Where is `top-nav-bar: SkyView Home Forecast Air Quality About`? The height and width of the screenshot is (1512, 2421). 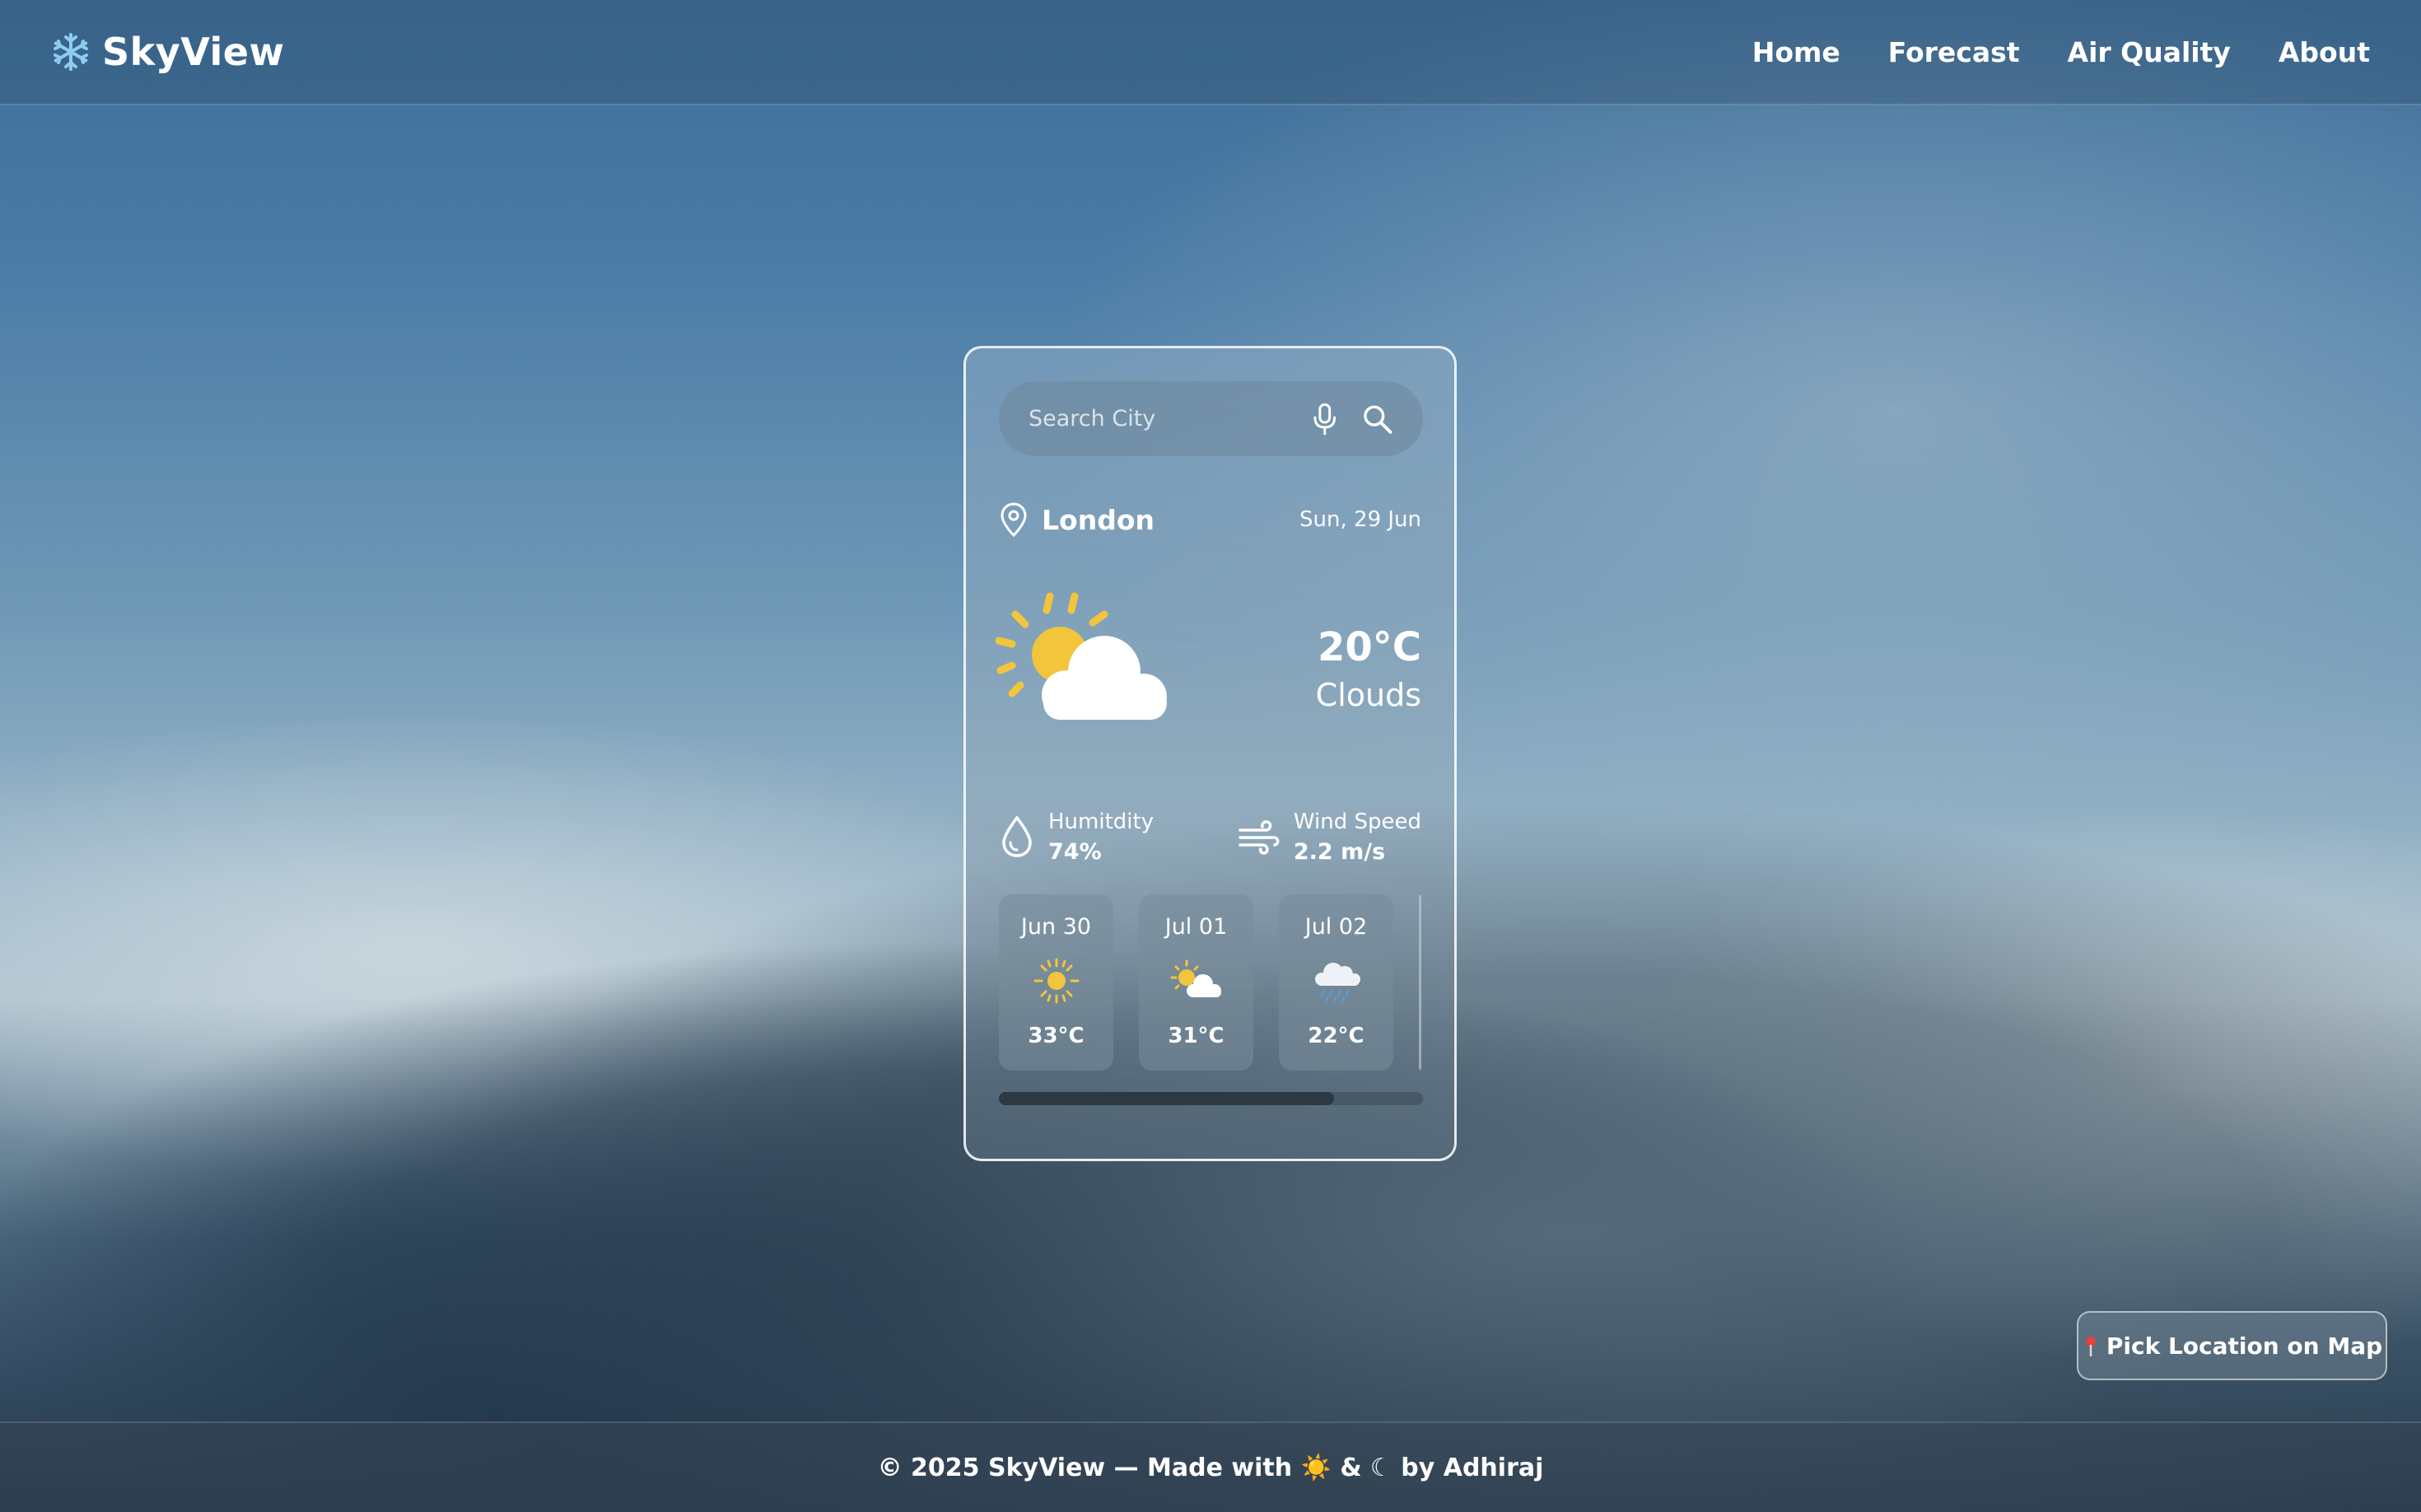 top-nav-bar: SkyView Home Forecast Air Quality About is located at coordinates (1210, 52).